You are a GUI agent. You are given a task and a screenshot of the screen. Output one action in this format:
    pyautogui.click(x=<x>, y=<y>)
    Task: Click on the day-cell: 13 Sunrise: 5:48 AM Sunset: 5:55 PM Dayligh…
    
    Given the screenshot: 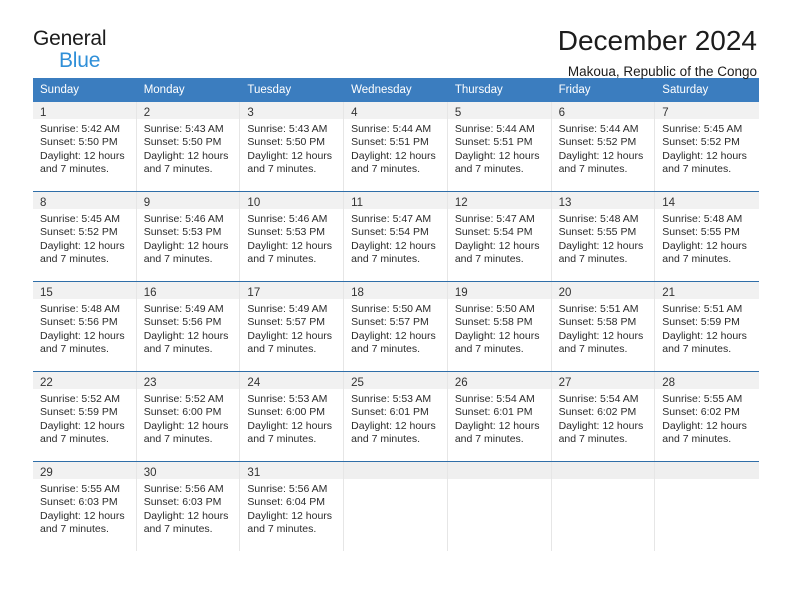 What is the action you would take?
    pyautogui.click(x=603, y=236)
    